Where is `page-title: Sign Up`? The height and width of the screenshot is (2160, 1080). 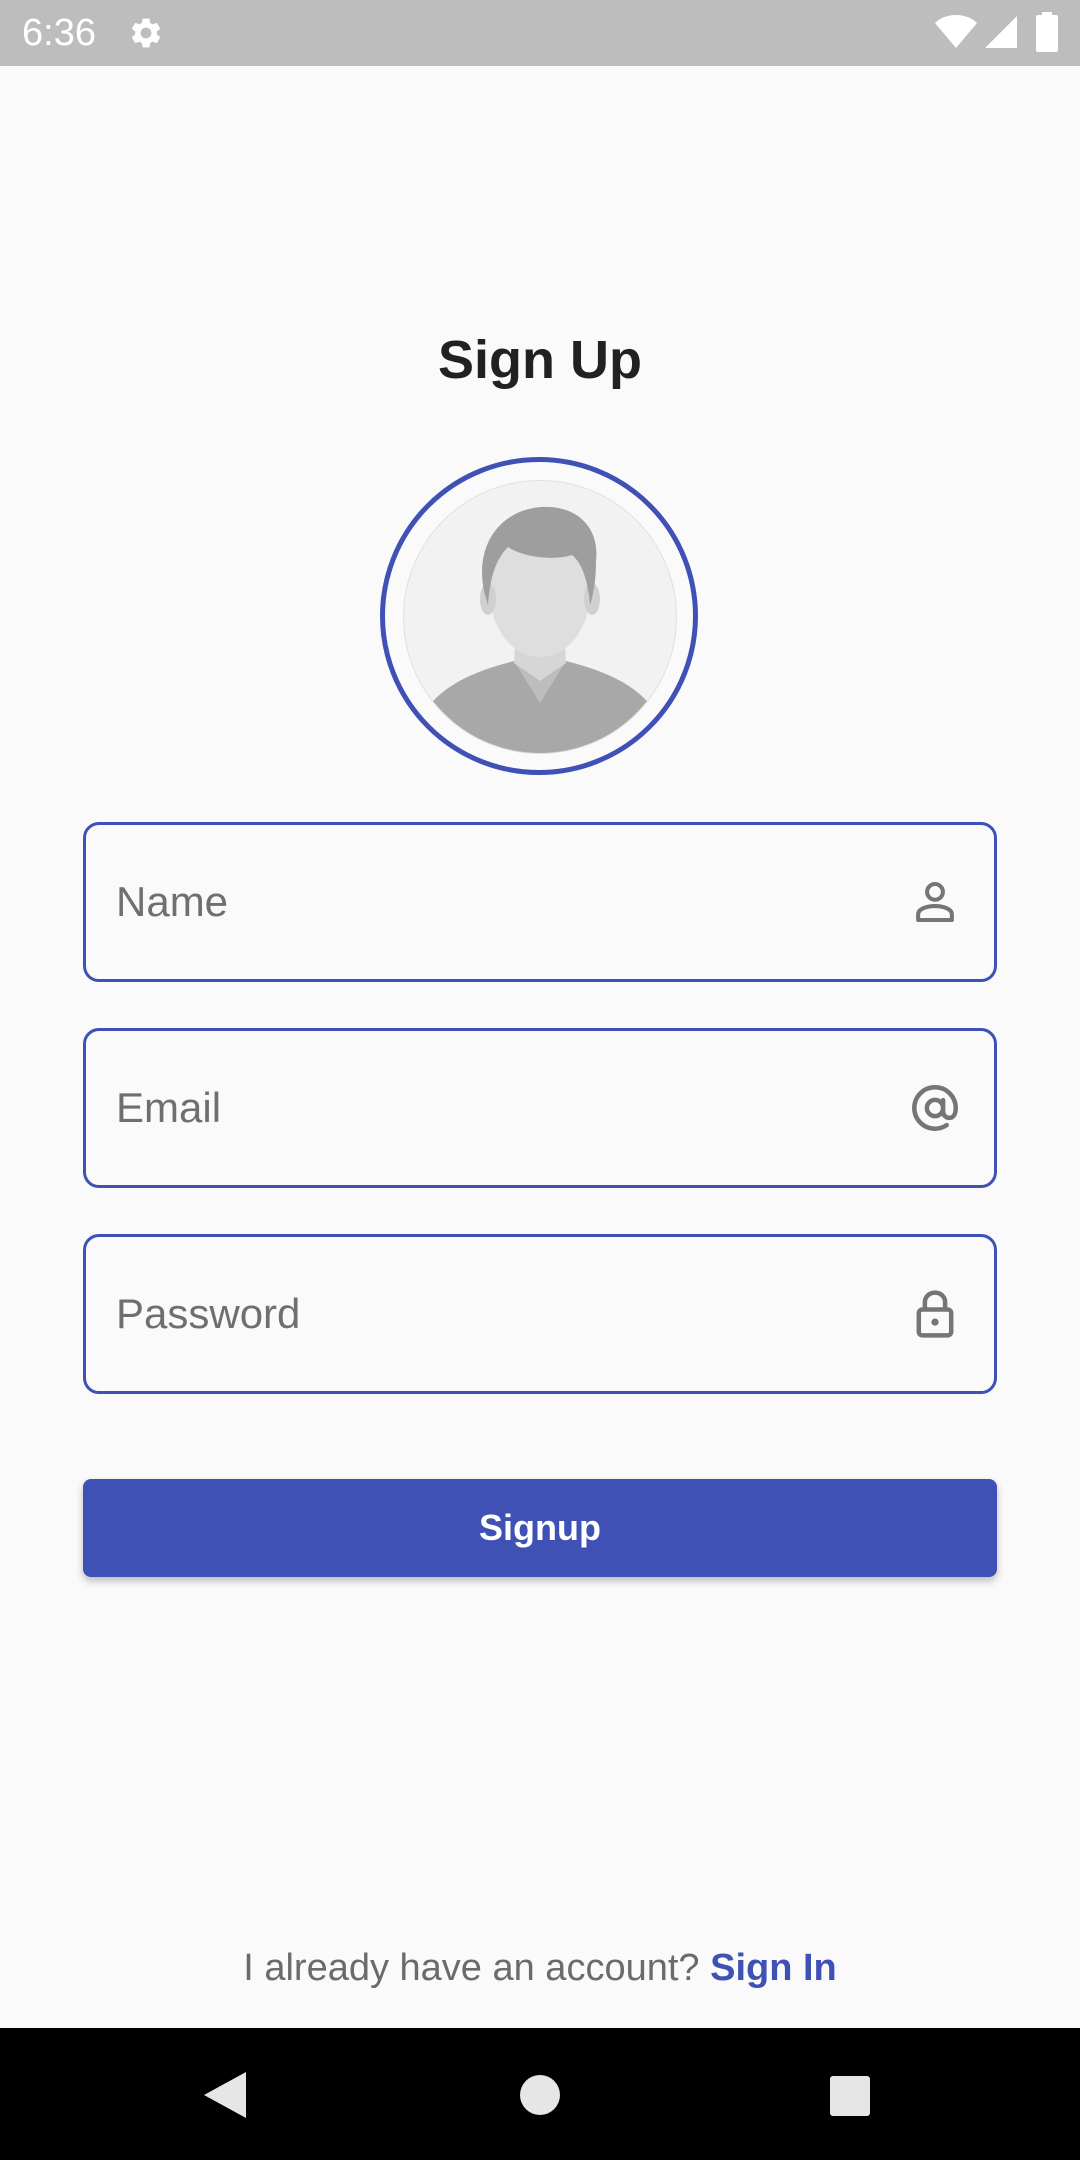 page-title: Sign Up is located at coordinates (540, 360).